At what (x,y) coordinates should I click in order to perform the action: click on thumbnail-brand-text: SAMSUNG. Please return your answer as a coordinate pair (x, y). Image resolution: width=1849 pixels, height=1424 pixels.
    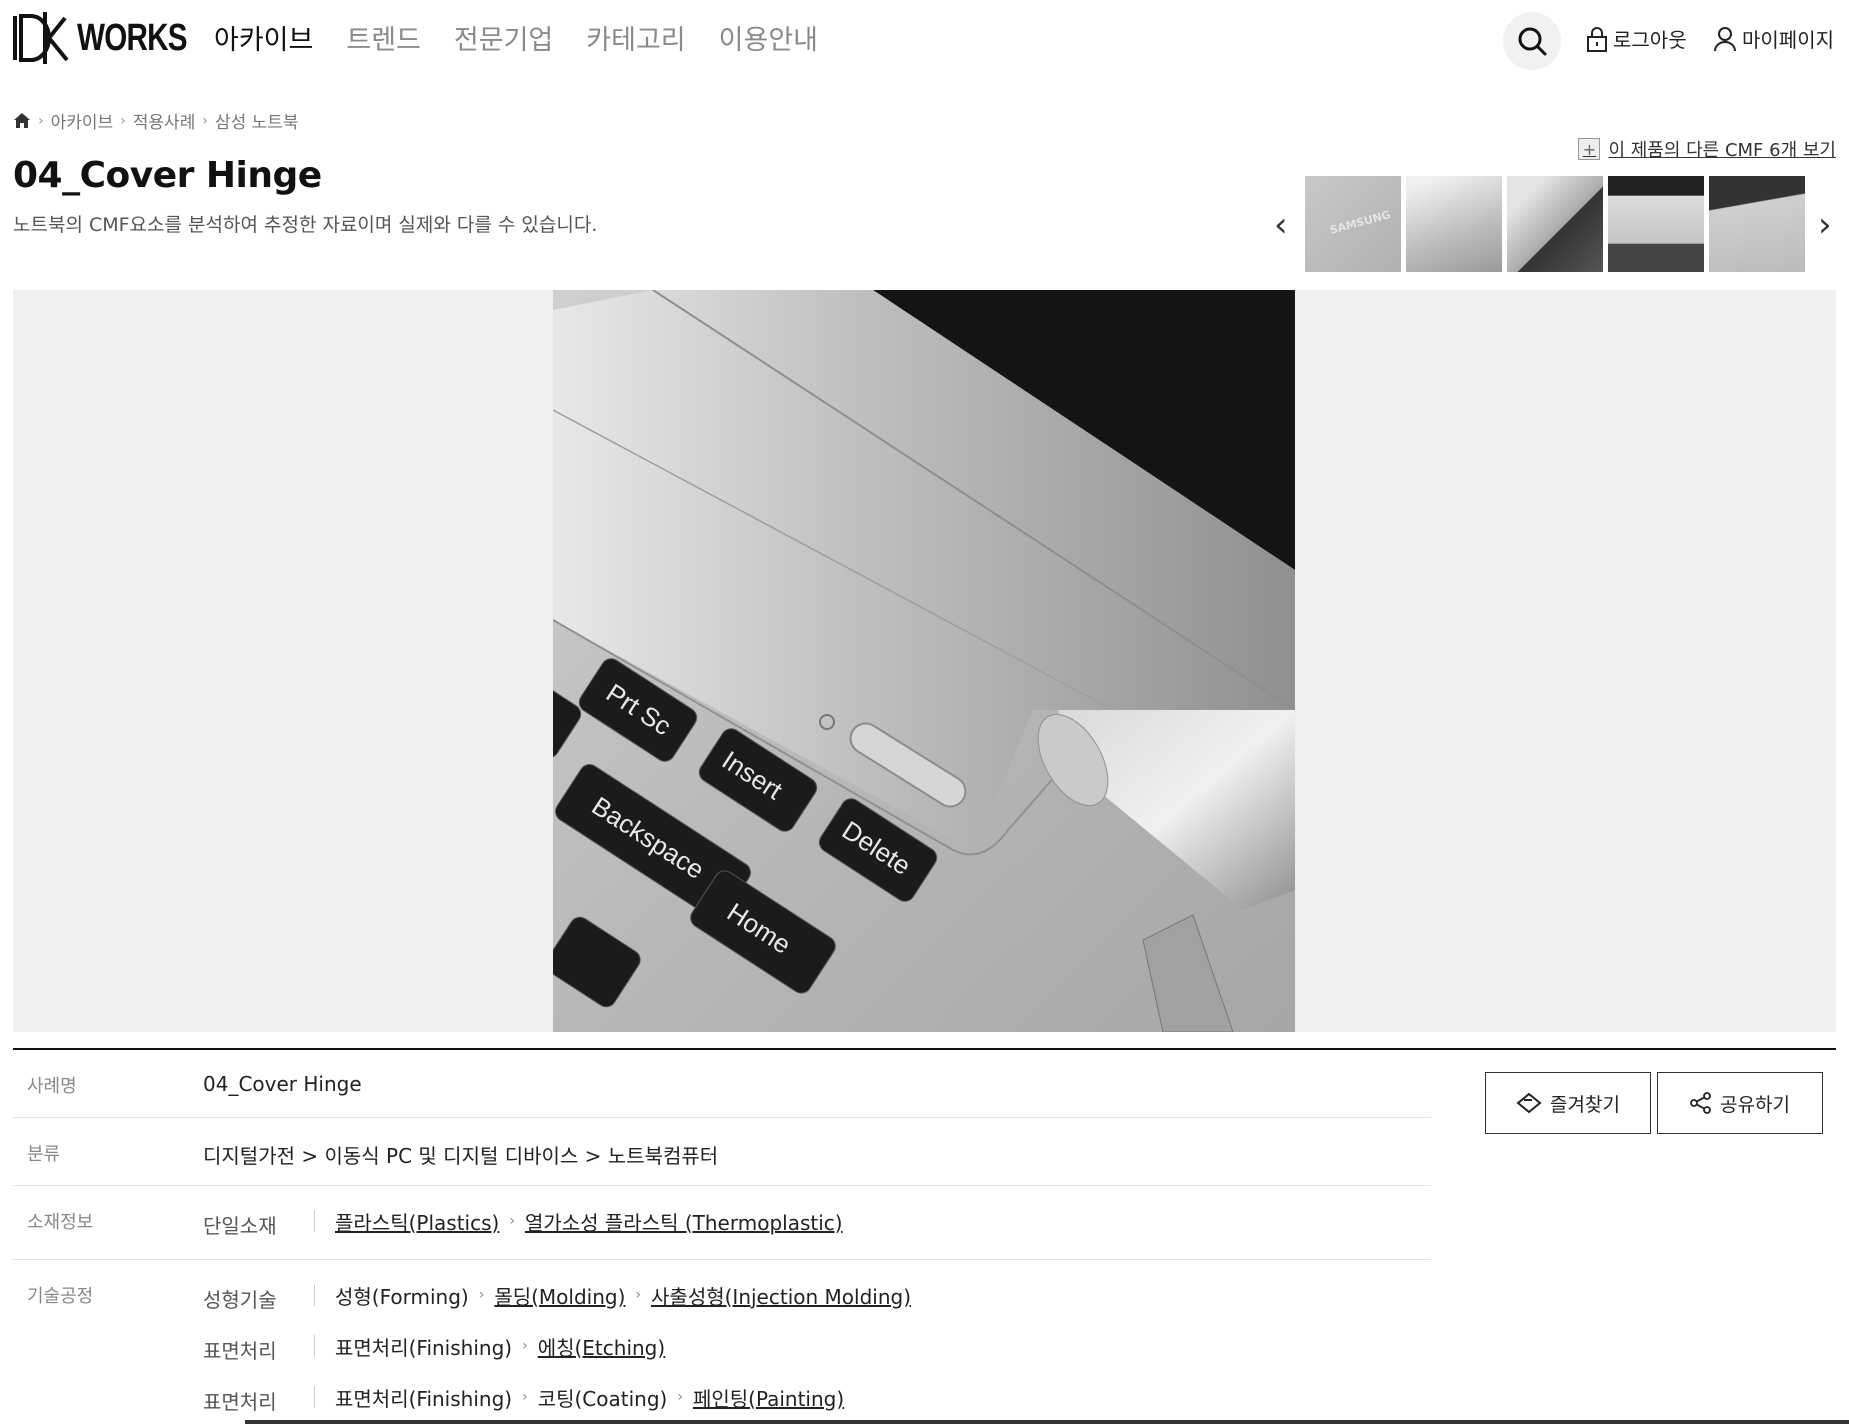
    Looking at the image, I should click on (1360, 222).